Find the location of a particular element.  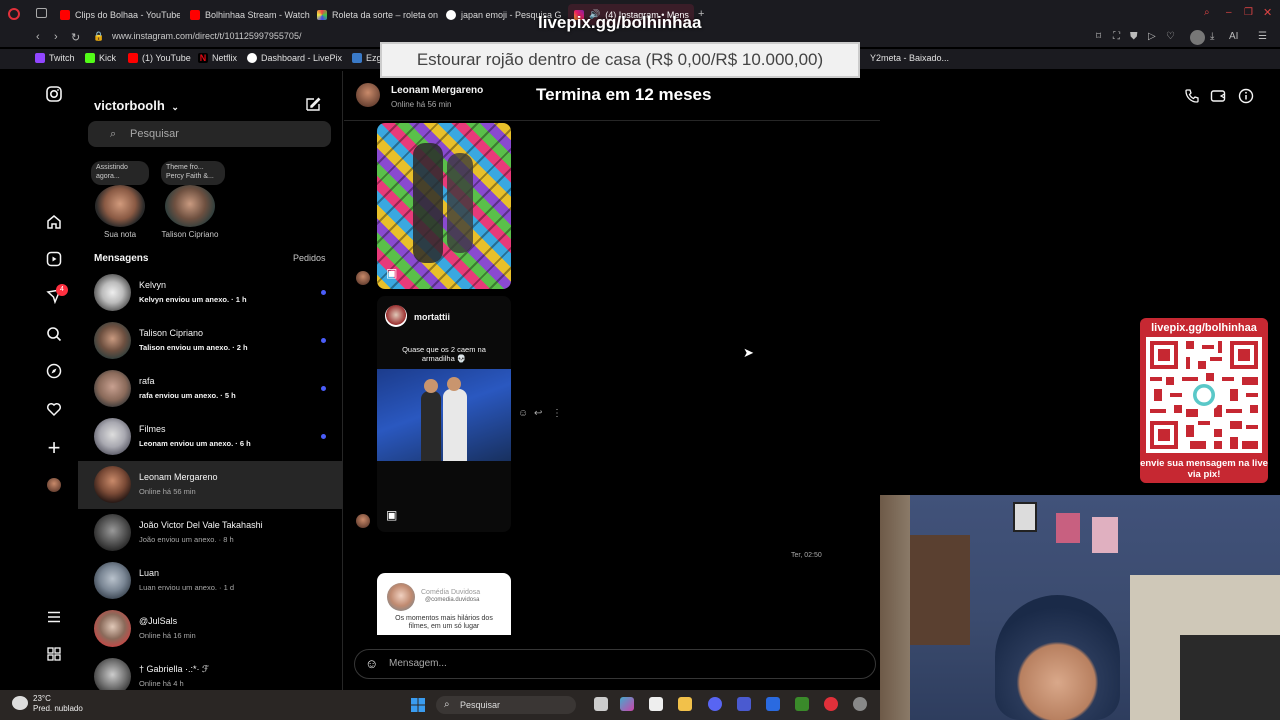

aria-ai-icon: AI is located at coordinates (1233, 36).